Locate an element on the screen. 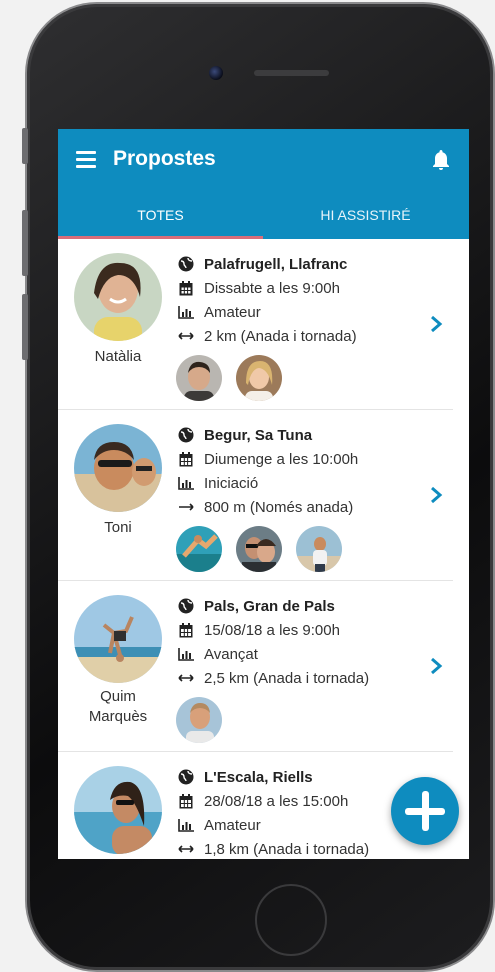  proposal-place: Palafrugell, Llafranc is located at coordinates (276, 264).